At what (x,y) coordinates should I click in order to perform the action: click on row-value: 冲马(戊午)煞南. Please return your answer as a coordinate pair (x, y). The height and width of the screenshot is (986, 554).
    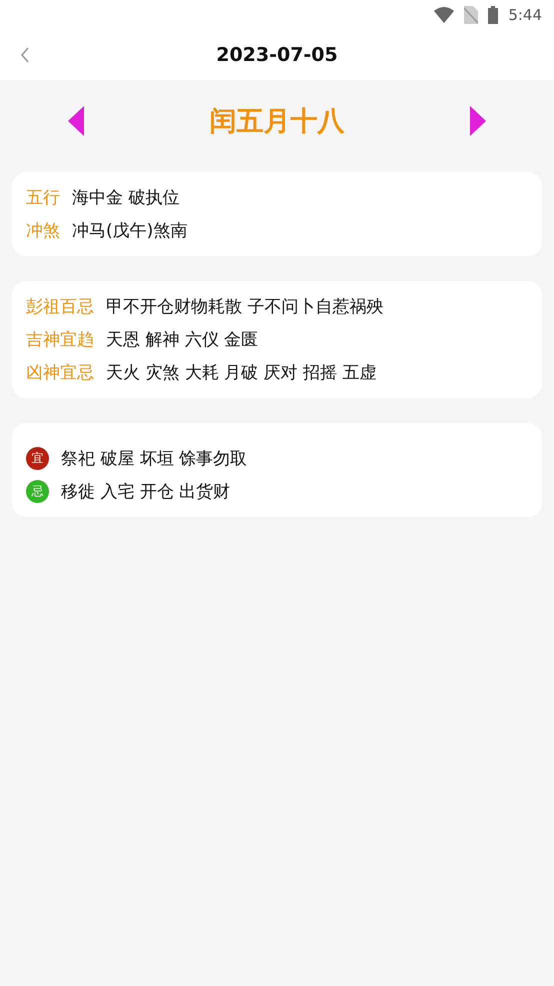
    Looking at the image, I should click on (130, 231).